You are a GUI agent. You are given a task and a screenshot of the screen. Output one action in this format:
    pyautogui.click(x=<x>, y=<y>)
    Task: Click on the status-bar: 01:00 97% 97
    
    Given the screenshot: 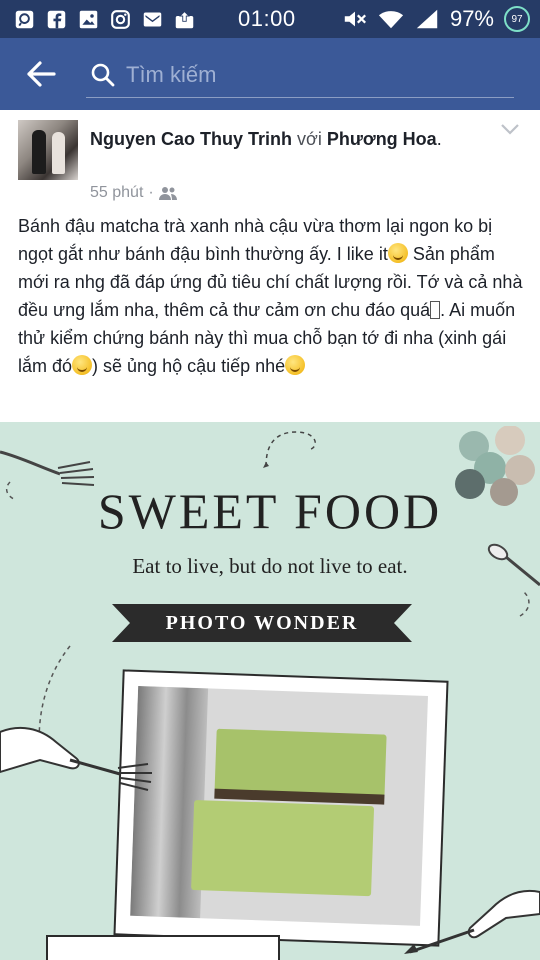 What is the action you would take?
    pyautogui.click(x=270, y=19)
    